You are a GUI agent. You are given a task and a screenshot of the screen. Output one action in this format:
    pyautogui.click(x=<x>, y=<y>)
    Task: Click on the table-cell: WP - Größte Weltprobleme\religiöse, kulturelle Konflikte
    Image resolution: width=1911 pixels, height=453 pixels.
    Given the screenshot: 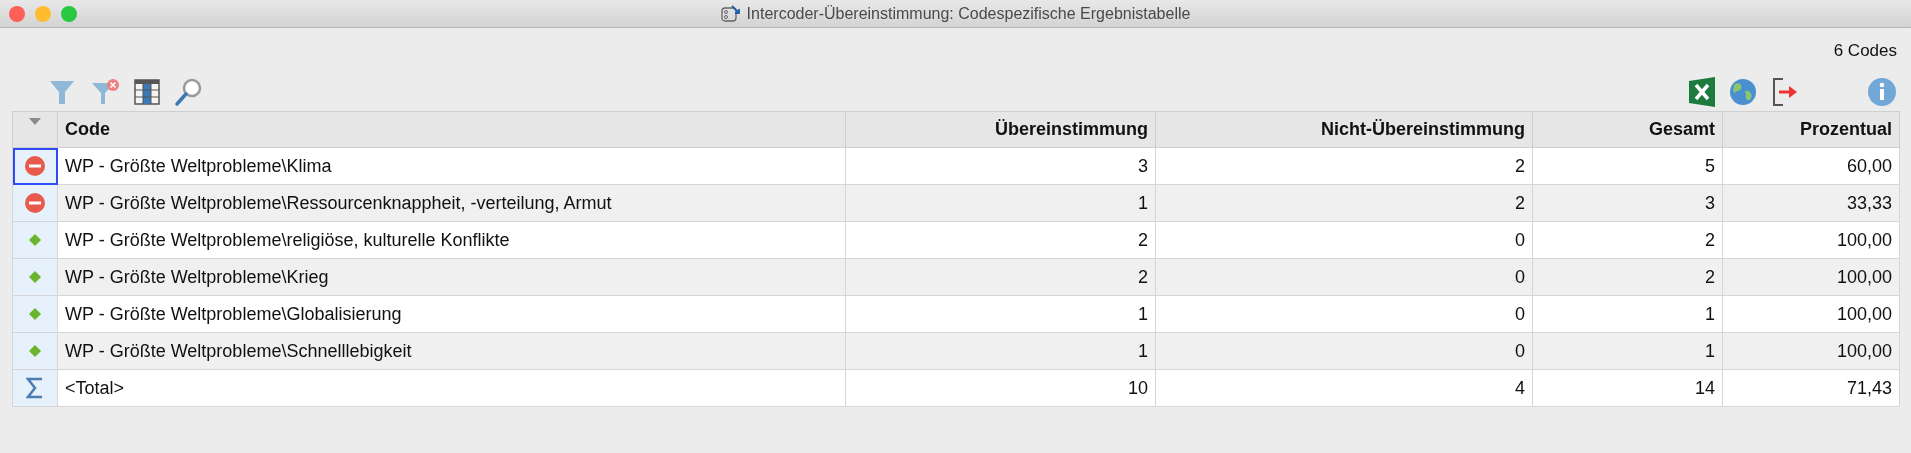 What is the action you would take?
    pyautogui.click(x=451, y=240)
    